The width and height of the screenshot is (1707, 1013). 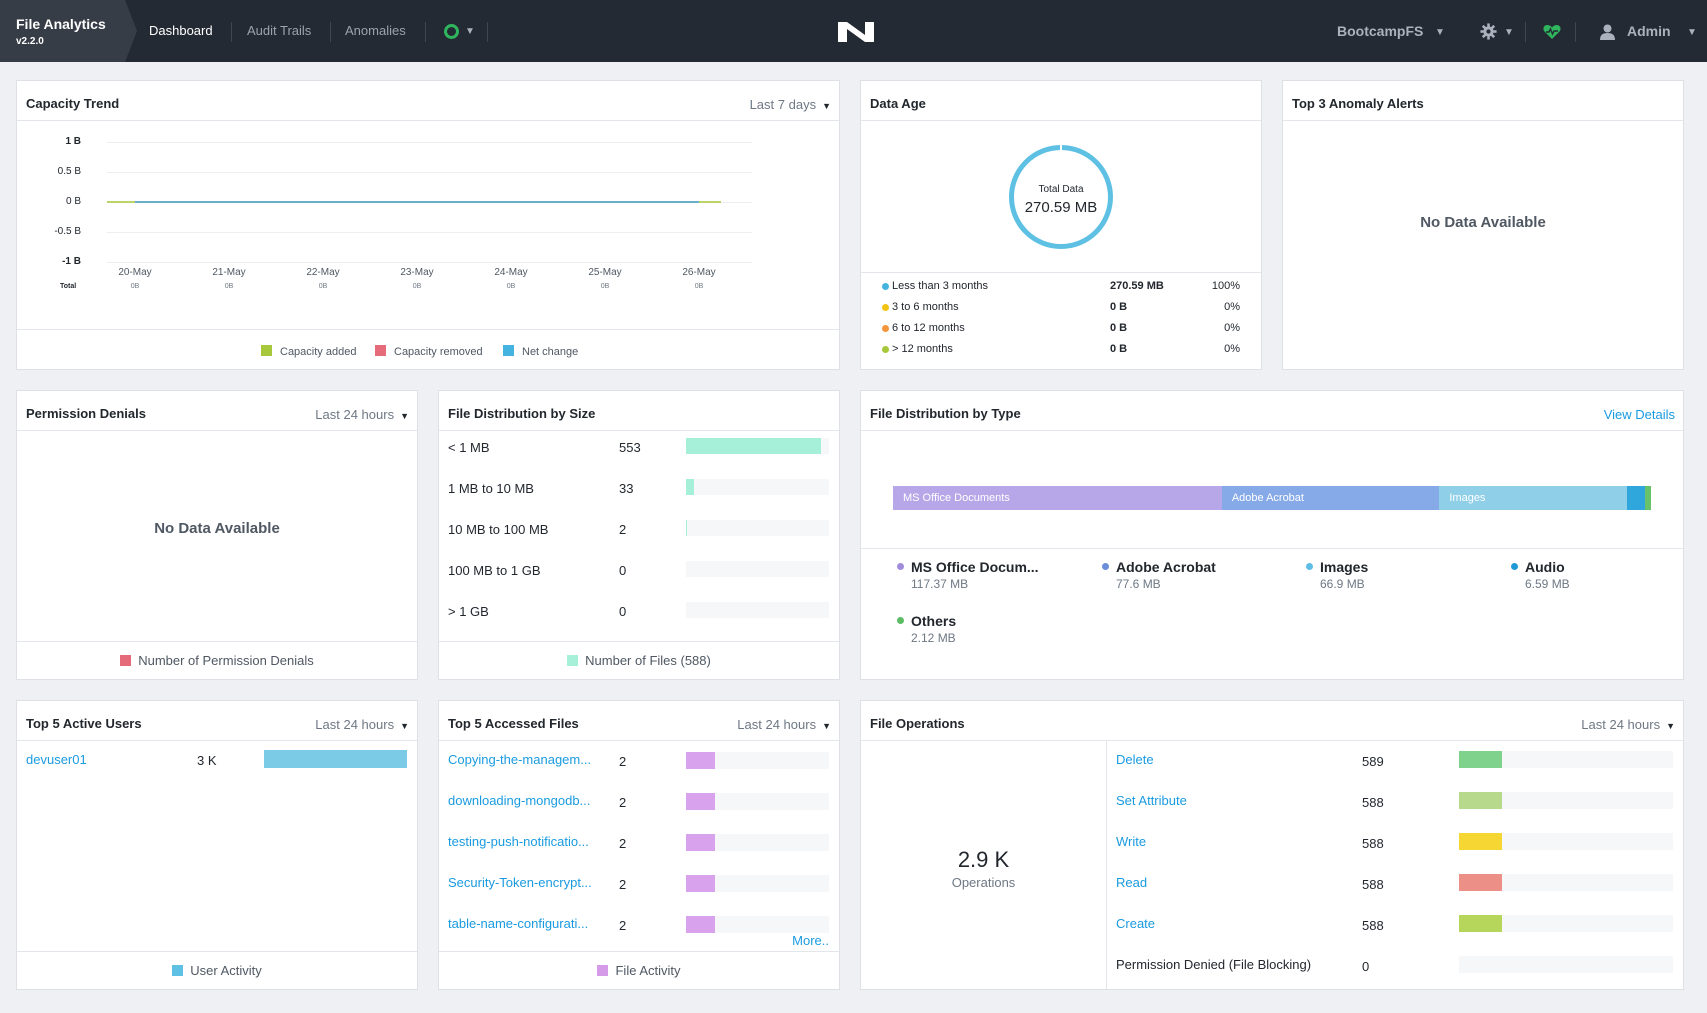 What do you see at coordinates (623, 802) in the screenshot?
I see `file-access-count: 2` at bounding box center [623, 802].